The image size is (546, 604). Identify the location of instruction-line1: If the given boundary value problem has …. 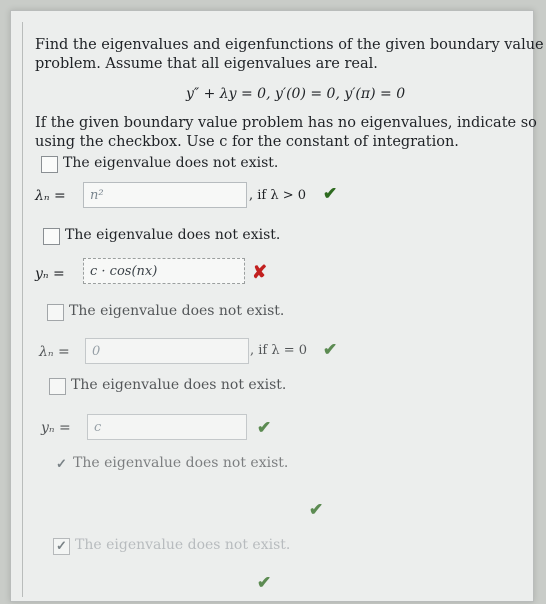
(286, 123).